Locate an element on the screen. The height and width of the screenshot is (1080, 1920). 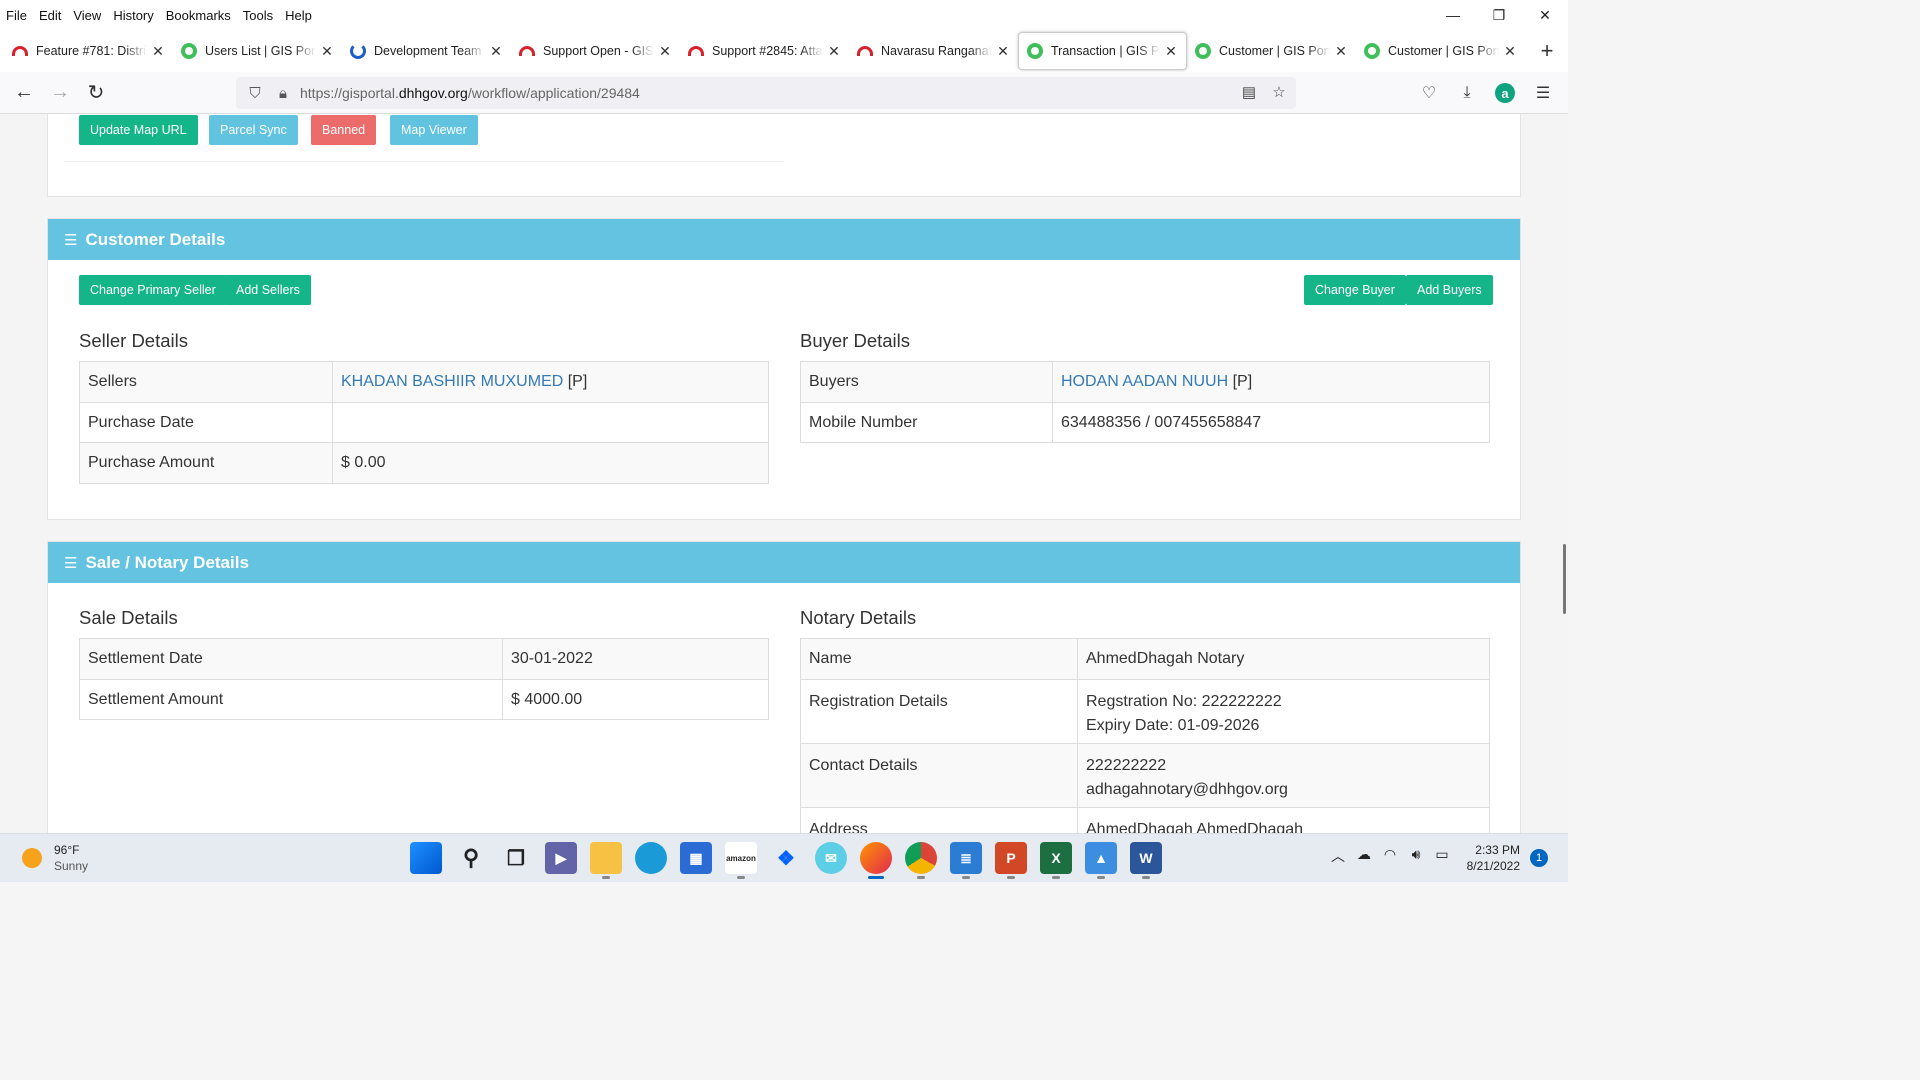
add-buyers-button: Add Buyers is located at coordinates (1449, 290).